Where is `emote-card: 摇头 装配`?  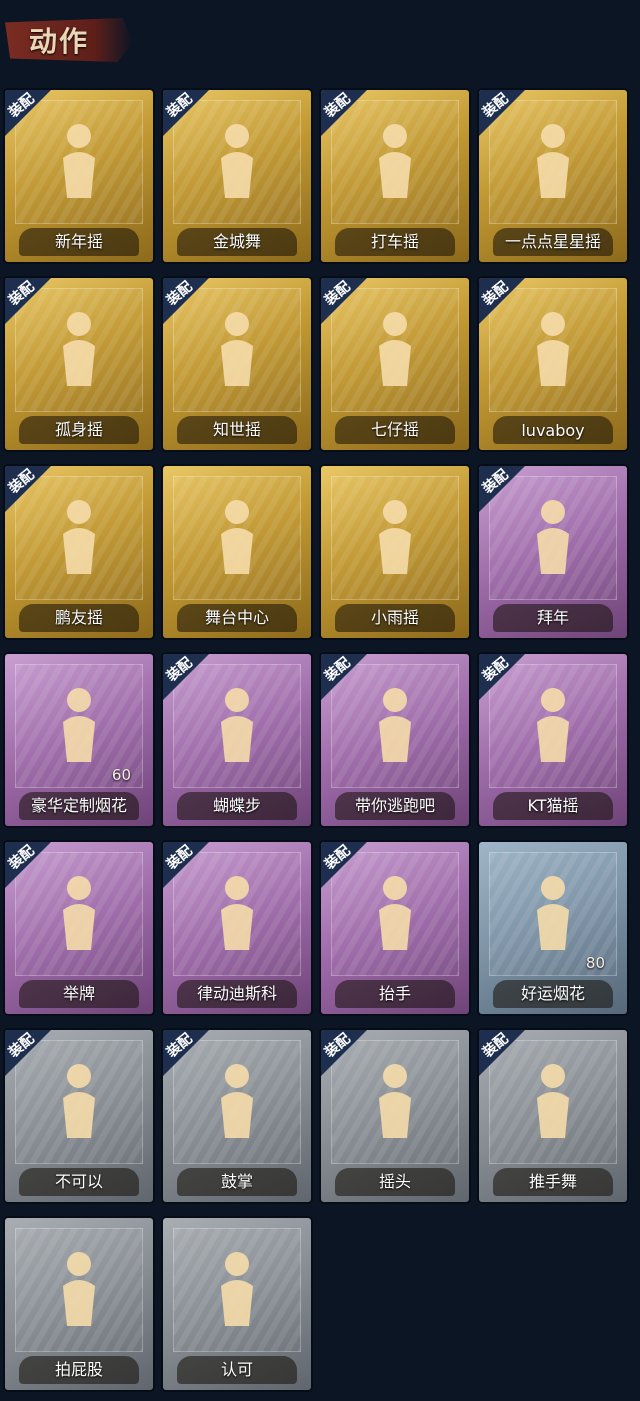
emote-card: 摇头 装配 is located at coordinates (395, 1116).